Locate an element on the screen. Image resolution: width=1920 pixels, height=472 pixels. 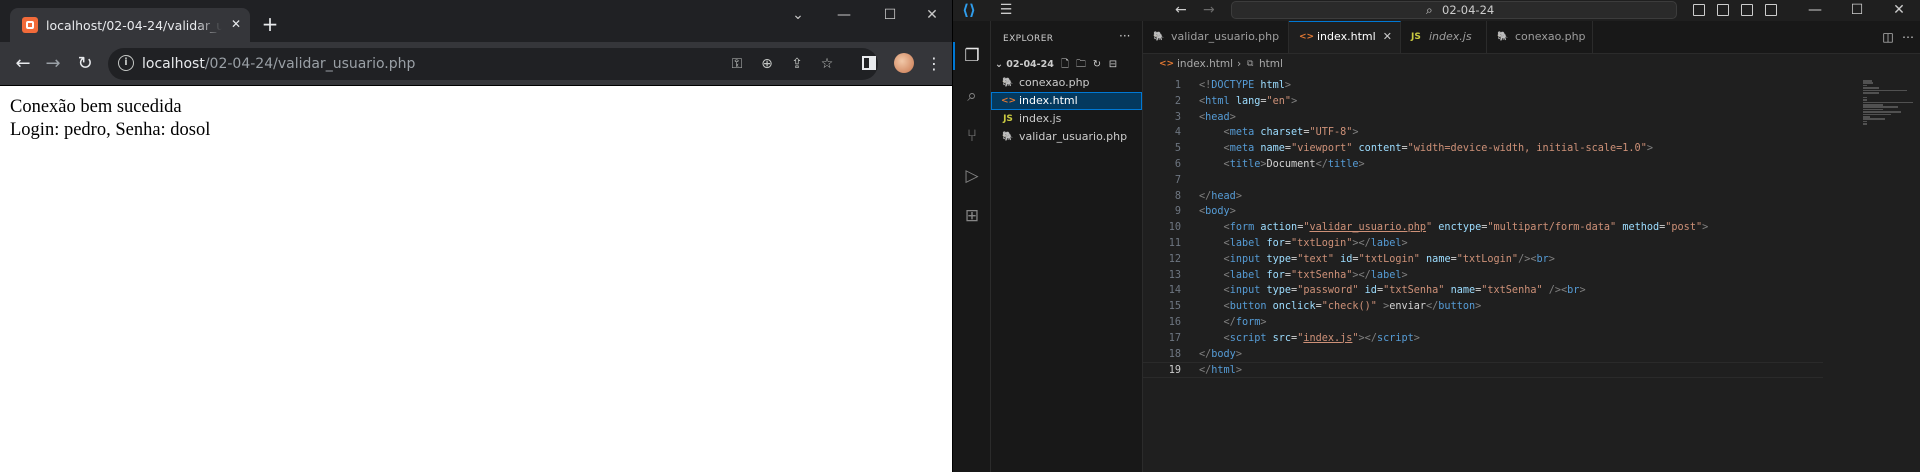
url-text: localhost/02-04-24/validar_usuario.php is located at coordinates (278, 64).